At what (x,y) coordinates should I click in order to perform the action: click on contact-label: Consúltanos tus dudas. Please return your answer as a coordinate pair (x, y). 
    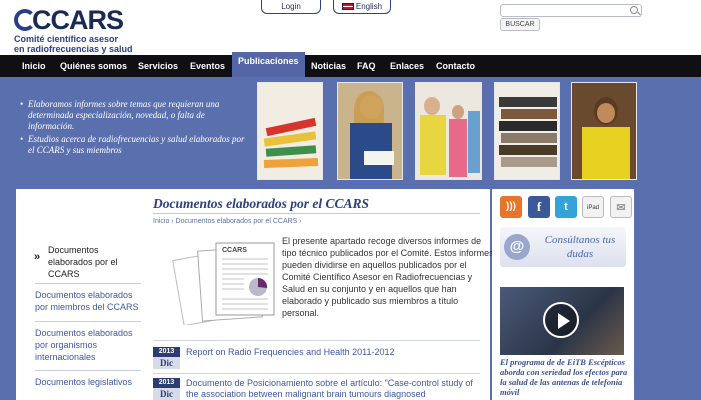
    Looking at the image, I should click on (580, 247).